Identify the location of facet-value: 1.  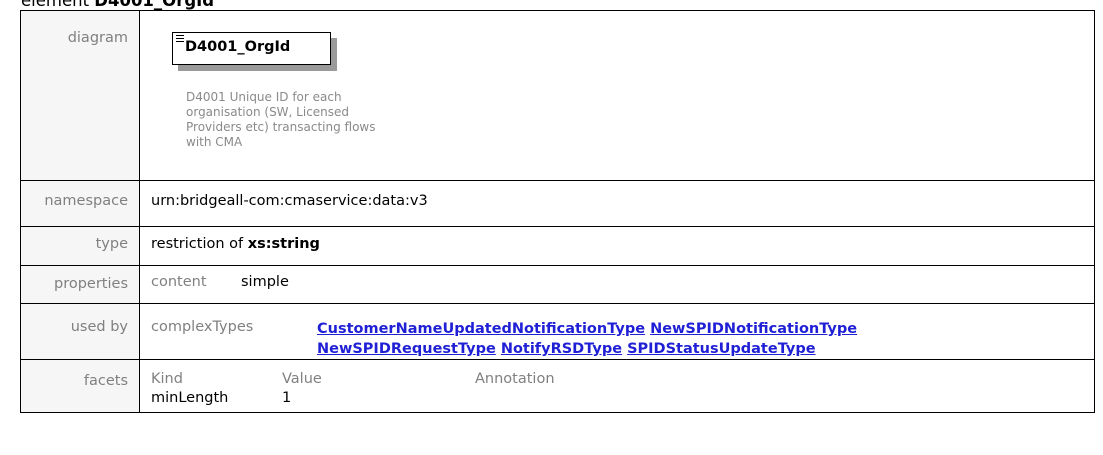
(287, 398).